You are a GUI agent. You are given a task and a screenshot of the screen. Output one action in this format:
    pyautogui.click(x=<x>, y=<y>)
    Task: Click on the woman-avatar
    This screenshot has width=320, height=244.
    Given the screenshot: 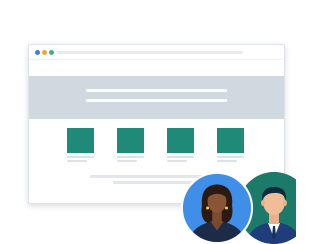 What is the action you would take?
    pyautogui.click(x=217, y=208)
    